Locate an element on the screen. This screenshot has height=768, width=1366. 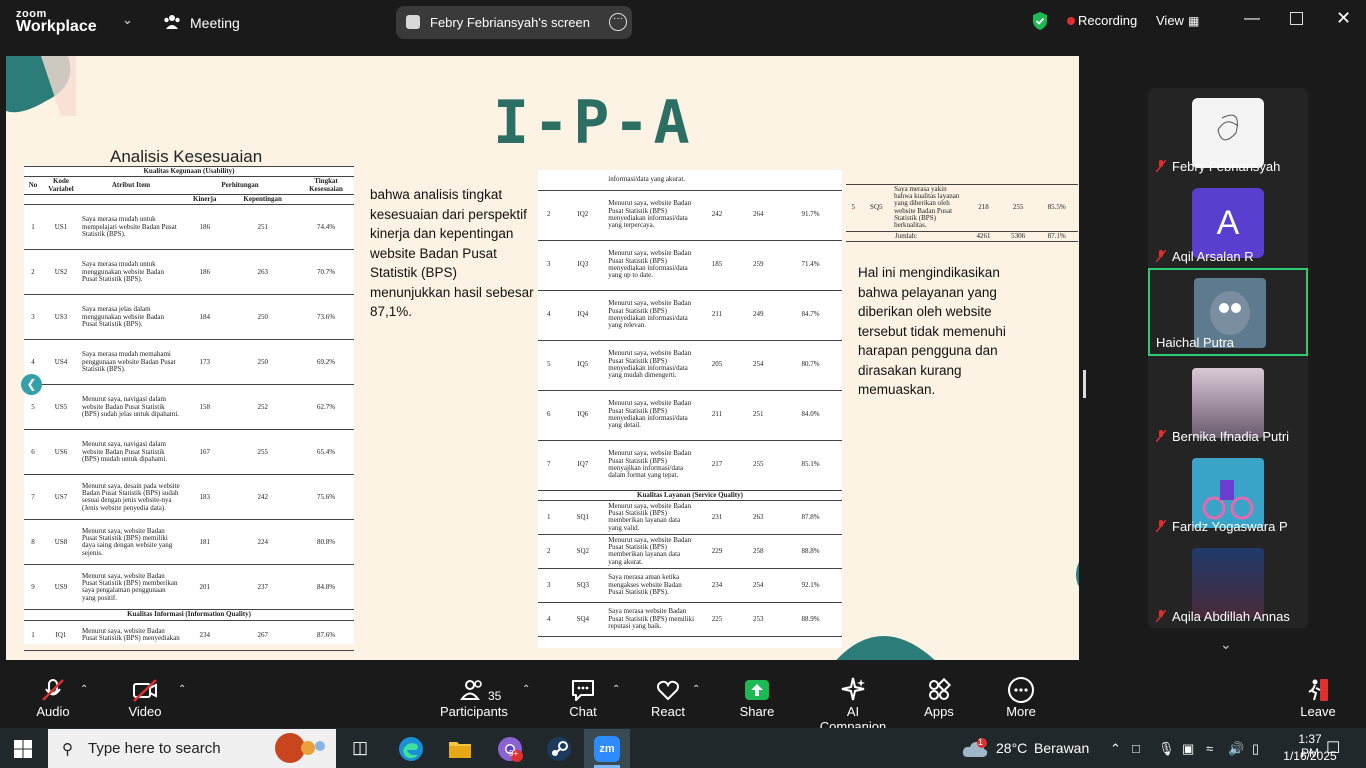
participant-tile: Aqila Abdillah Annas is located at coordinates (1228, 584).